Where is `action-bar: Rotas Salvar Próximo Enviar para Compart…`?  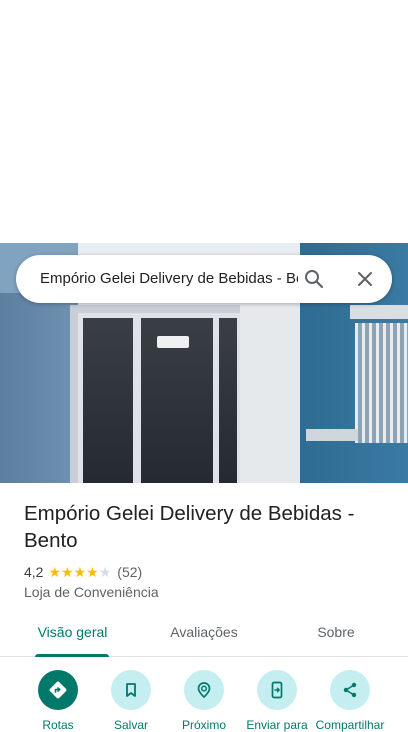
action-bar: Rotas Salvar Próximo Enviar para Compart… is located at coordinates (204, 701).